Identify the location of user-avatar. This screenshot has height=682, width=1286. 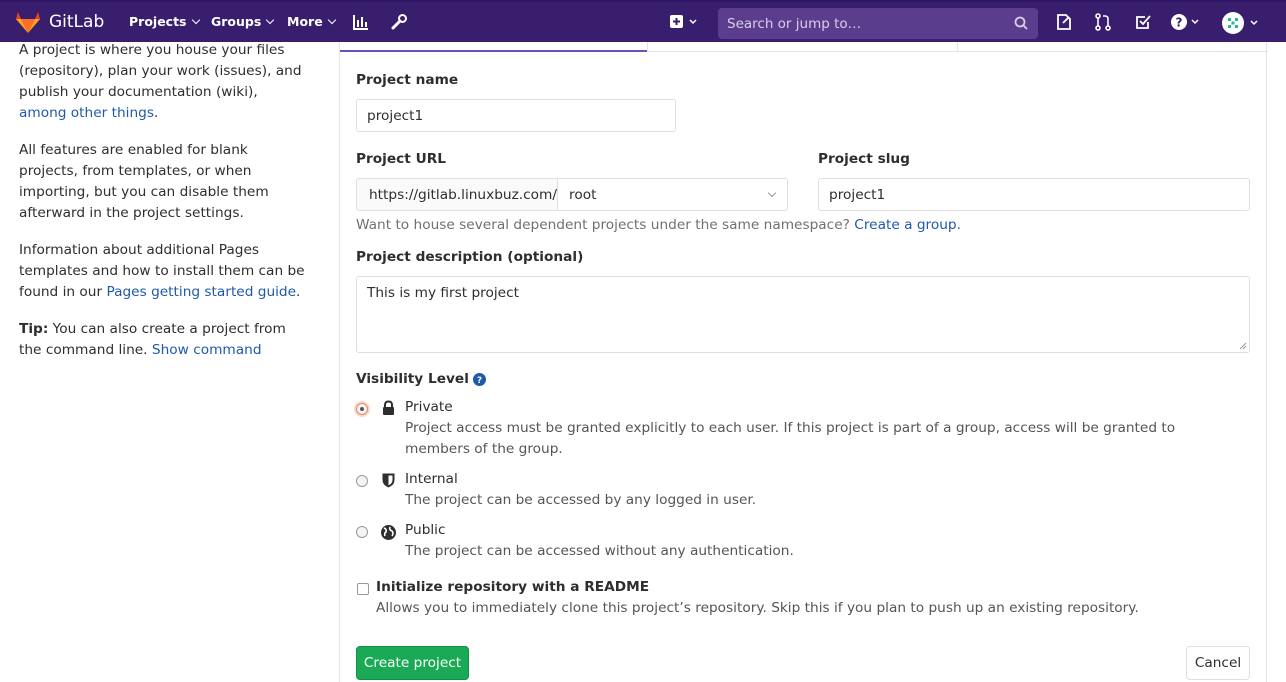
(1241, 25).